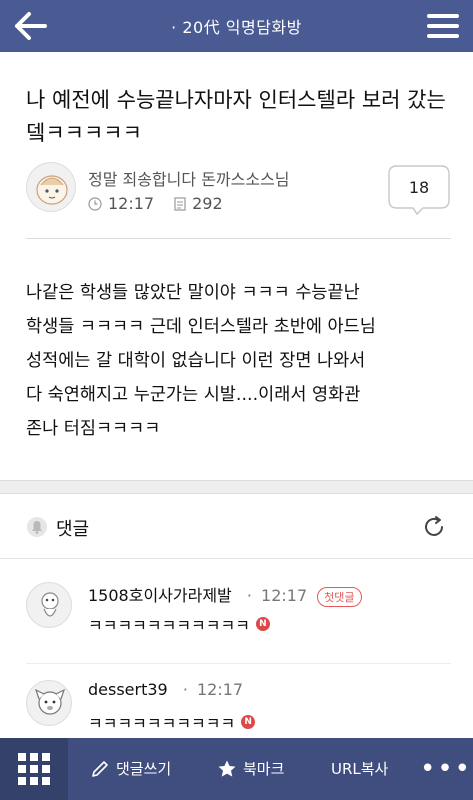  Describe the element at coordinates (144, 769) in the screenshot. I see `write-comment-label: 댓글쓰기` at that location.